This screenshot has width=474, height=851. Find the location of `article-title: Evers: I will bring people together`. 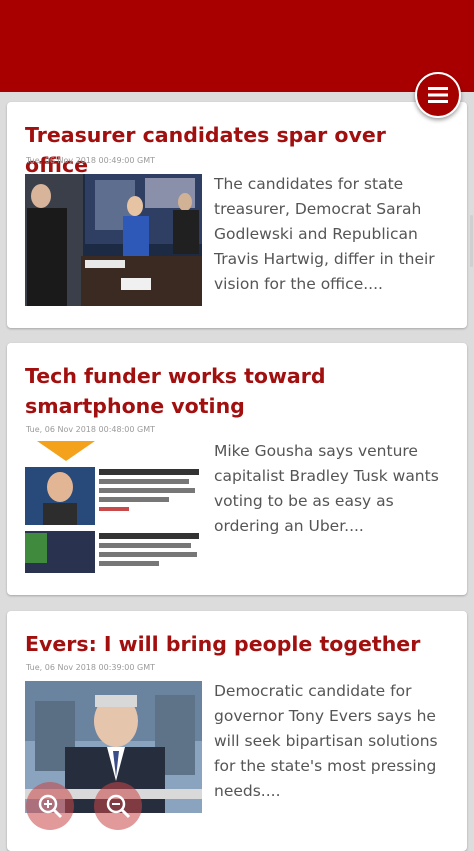

article-title: Evers: I will bring people together is located at coordinates (235, 644).